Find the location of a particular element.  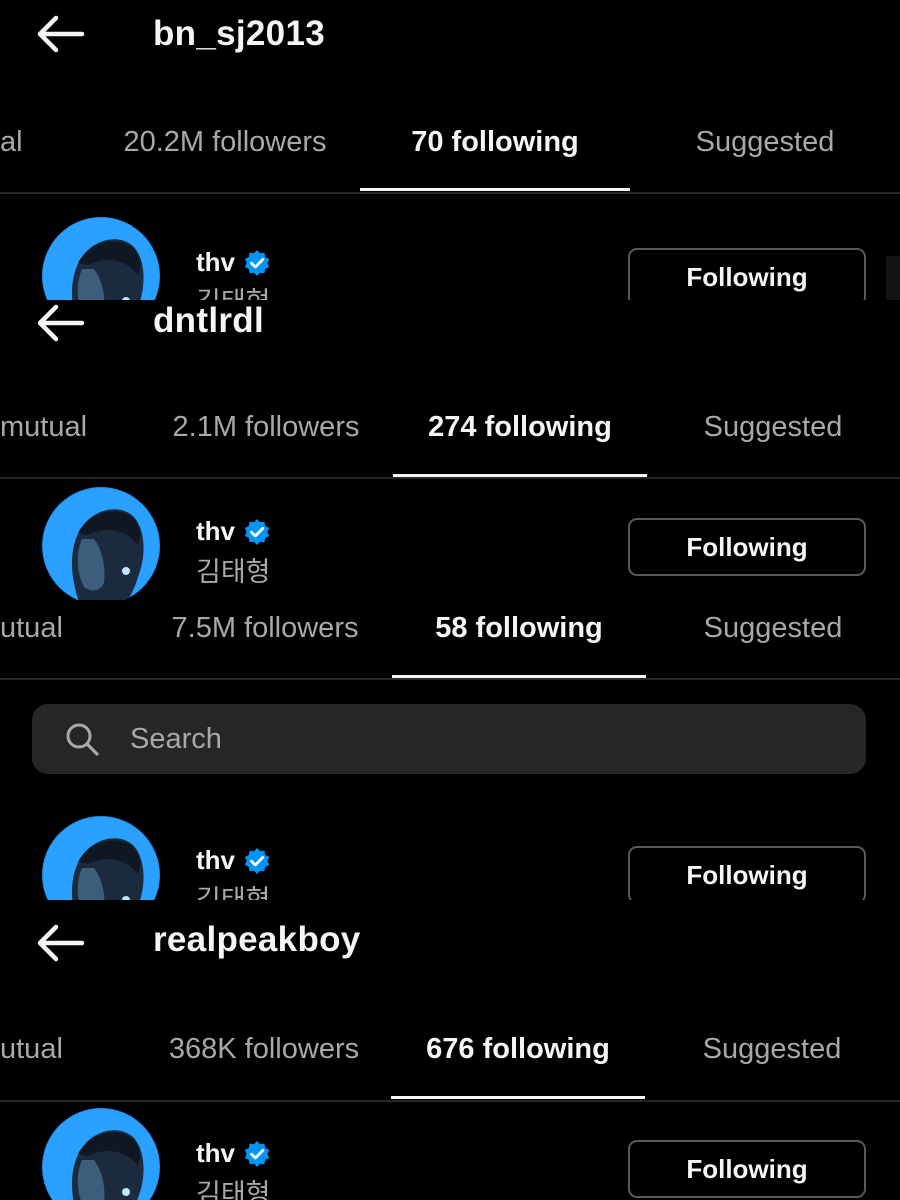

search-input is located at coordinates (430, 739).